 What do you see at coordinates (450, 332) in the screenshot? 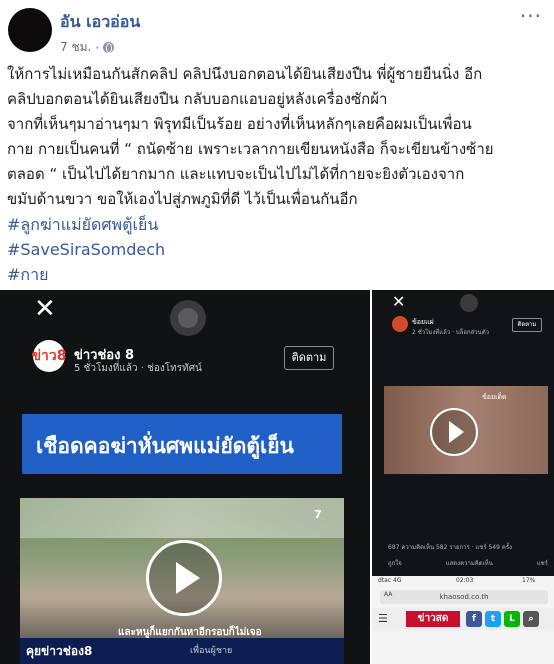
I see `page-subtitle: 2 ชั่วโมงที่แล้ว · บล็อกส่วนตัว` at bounding box center [450, 332].